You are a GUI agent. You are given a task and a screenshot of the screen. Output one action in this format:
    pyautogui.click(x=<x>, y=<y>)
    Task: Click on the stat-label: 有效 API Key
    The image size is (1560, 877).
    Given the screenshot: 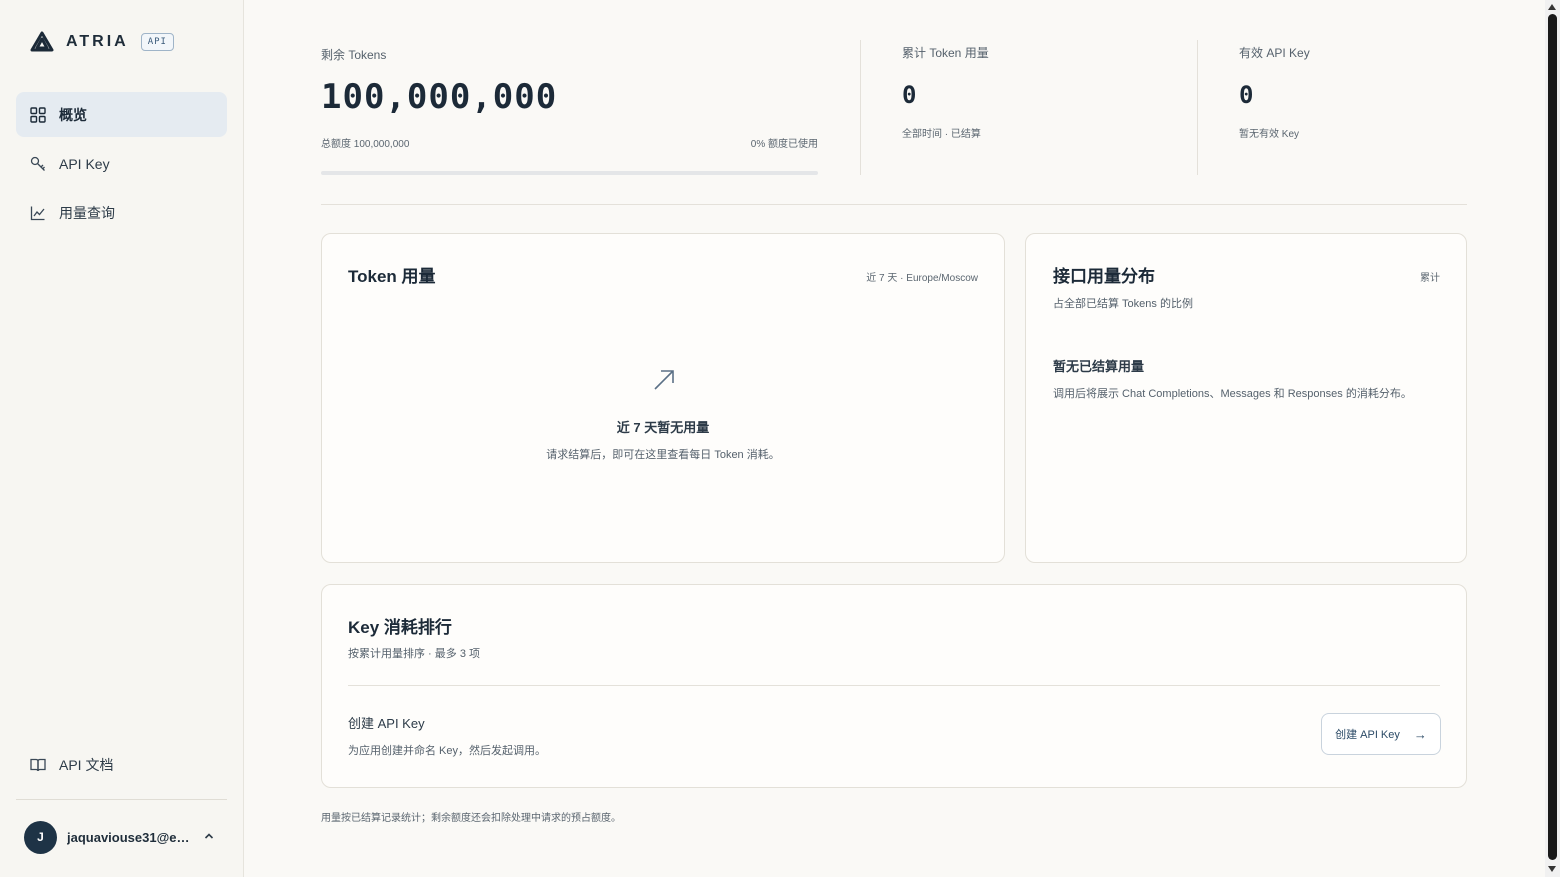 What is the action you would take?
    pyautogui.click(x=1274, y=53)
    